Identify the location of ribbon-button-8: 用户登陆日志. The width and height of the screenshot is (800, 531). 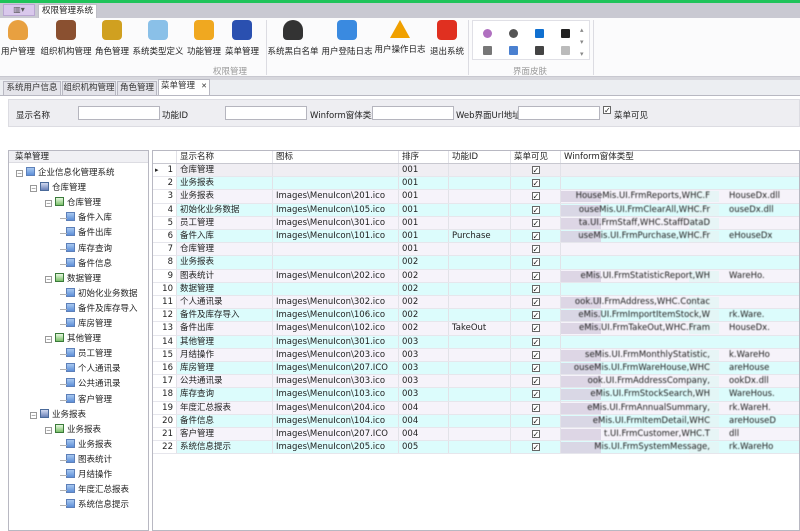
(347, 40).